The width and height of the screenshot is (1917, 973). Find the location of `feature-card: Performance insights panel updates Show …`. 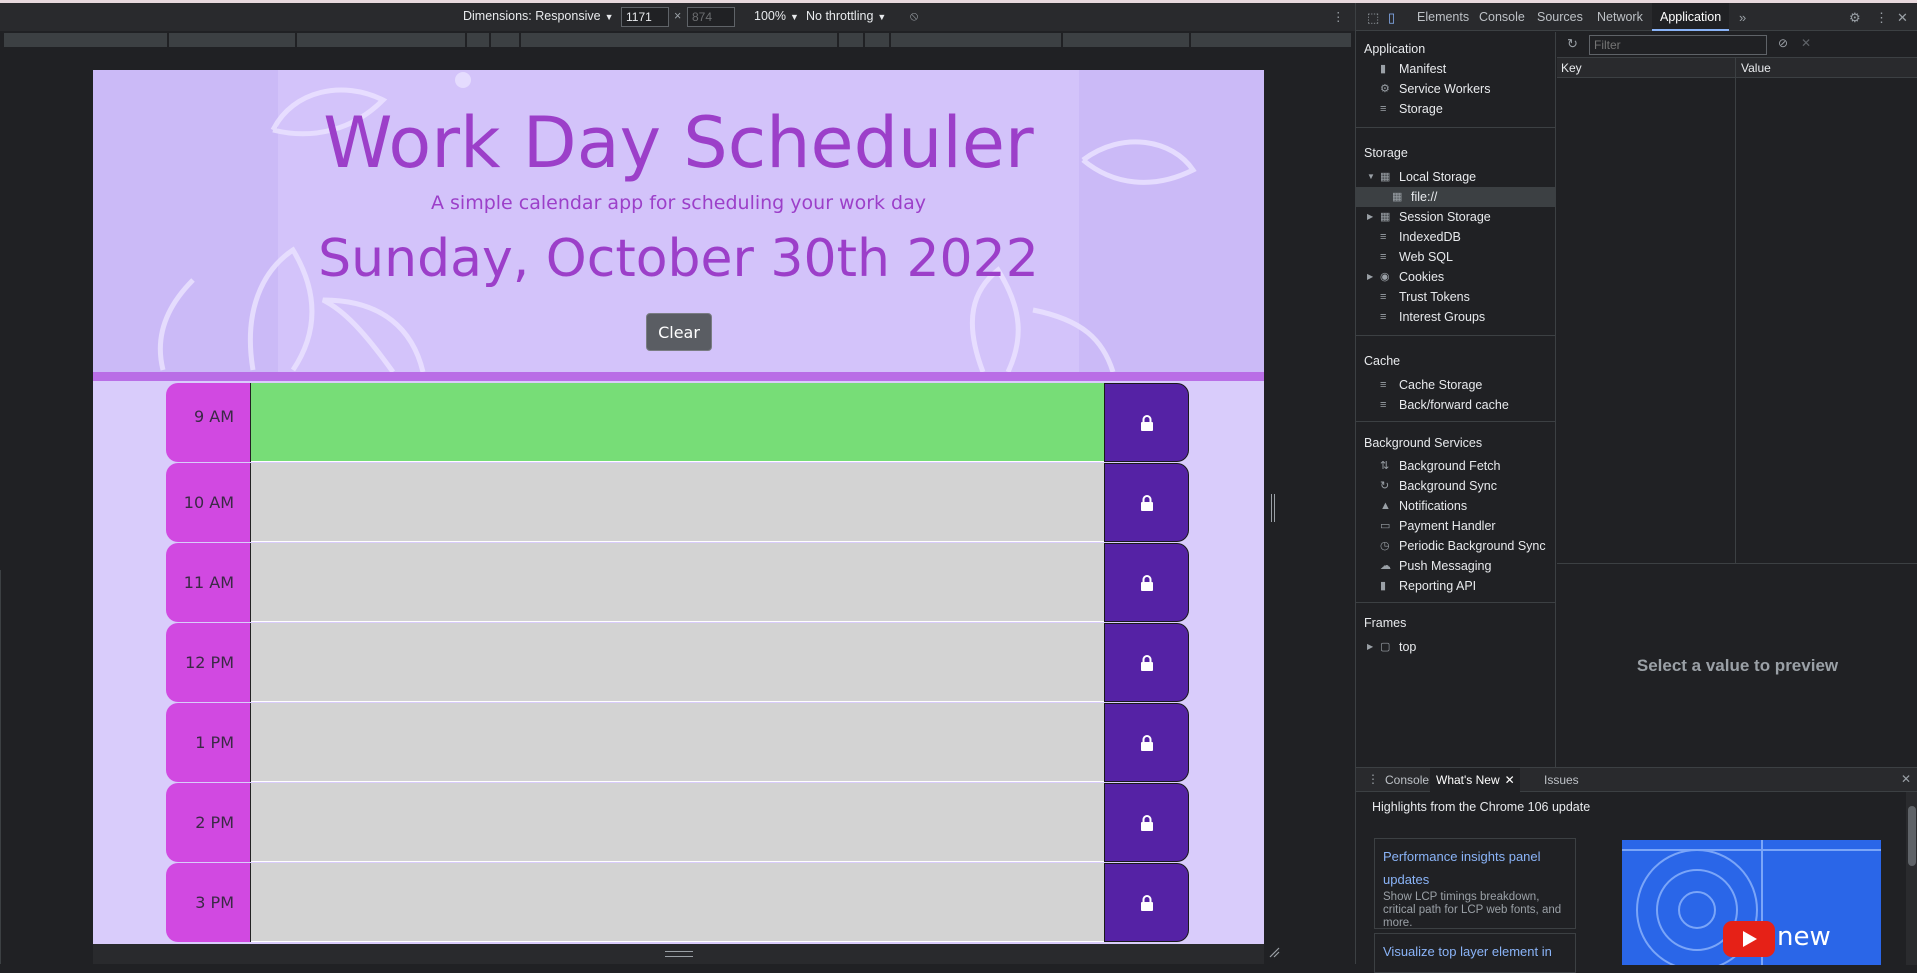

feature-card: Performance insights panel updates Show … is located at coordinates (1475, 883).